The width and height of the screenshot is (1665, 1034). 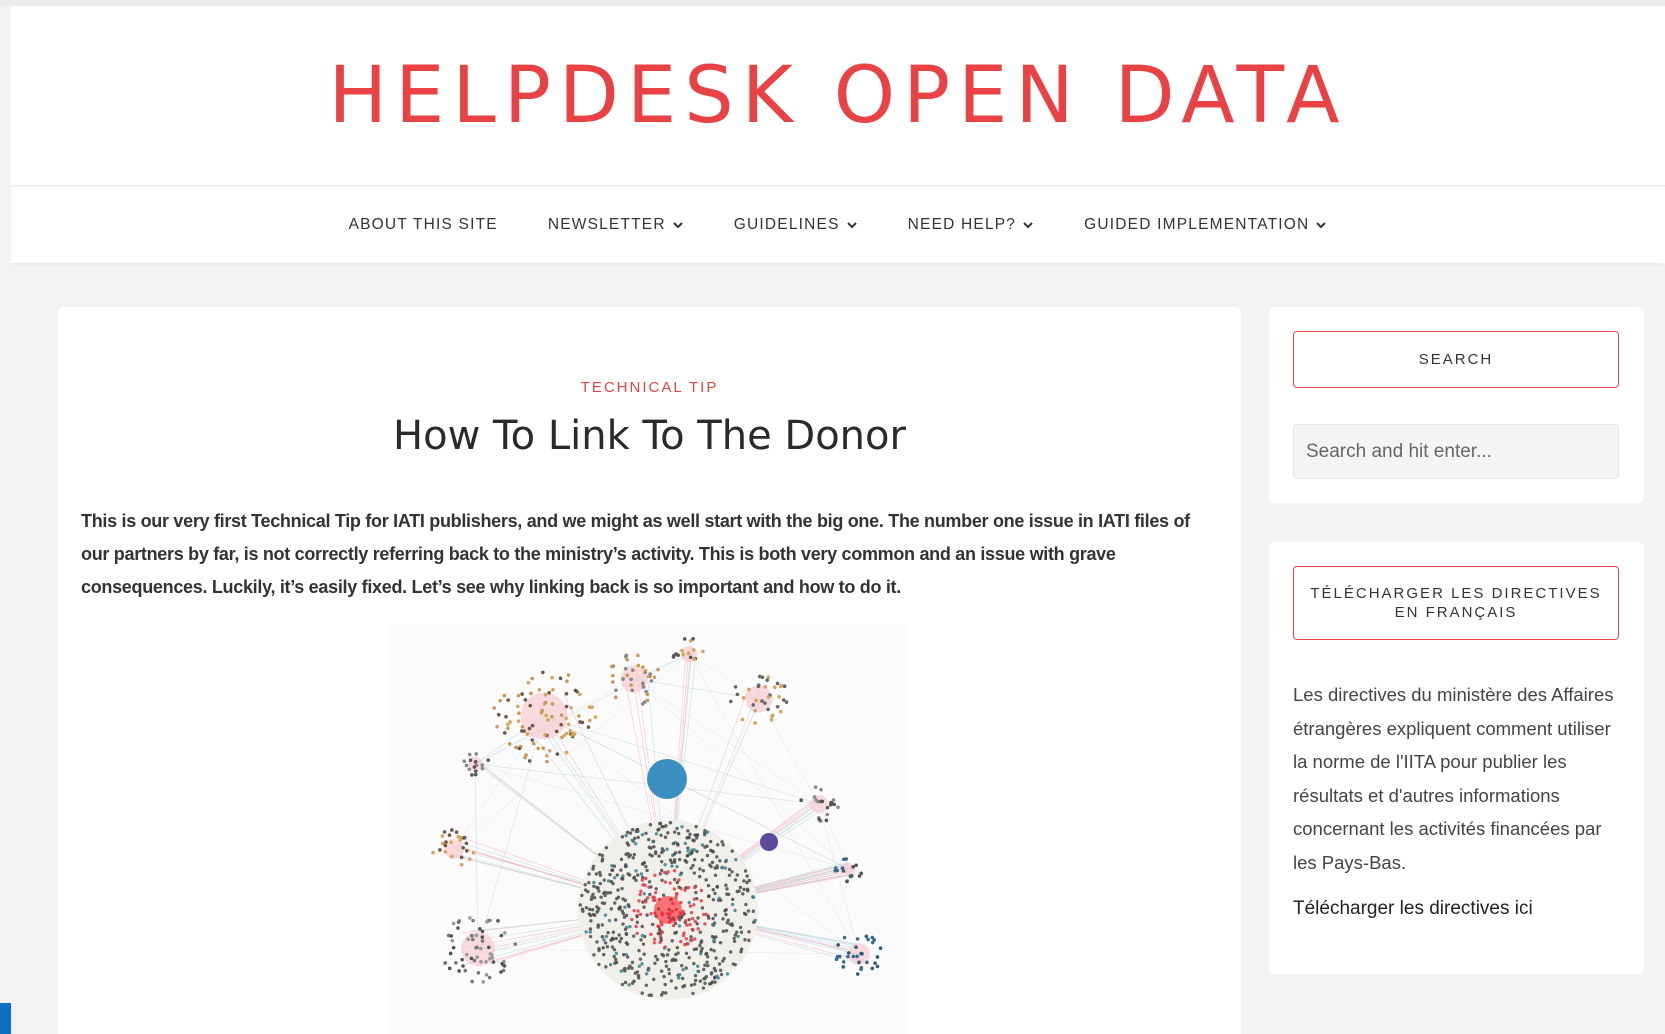 I want to click on nav-item-need-help: NEED HELP?, so click(x=971, y=225).